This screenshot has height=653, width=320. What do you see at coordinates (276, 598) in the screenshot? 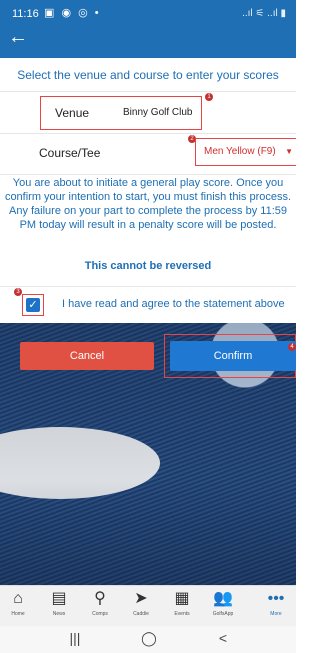
I see `more-icon: •••` at bounding box center [276, 598].